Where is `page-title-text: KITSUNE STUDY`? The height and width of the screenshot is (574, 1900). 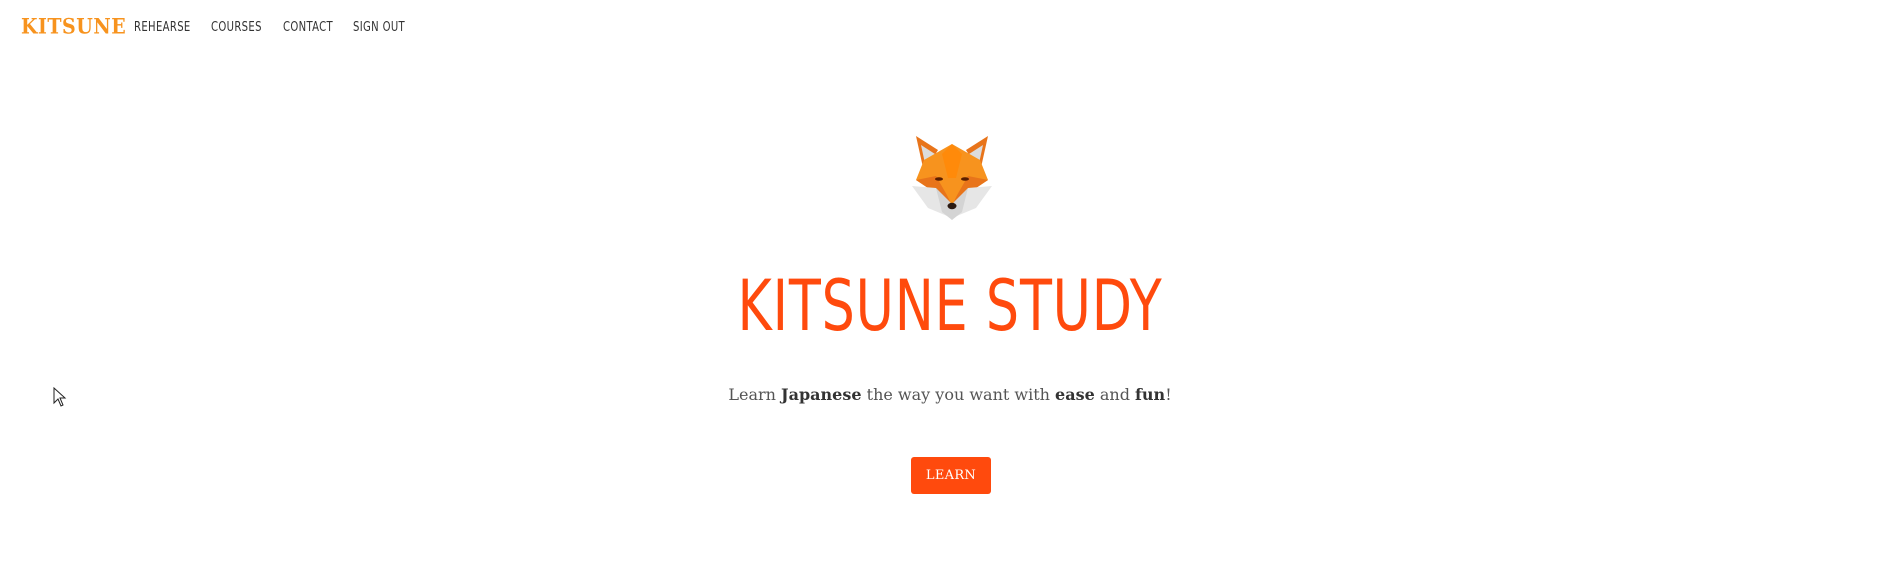 page-title-text: KITSUNE STUDY is located at coordinates (950, 306).